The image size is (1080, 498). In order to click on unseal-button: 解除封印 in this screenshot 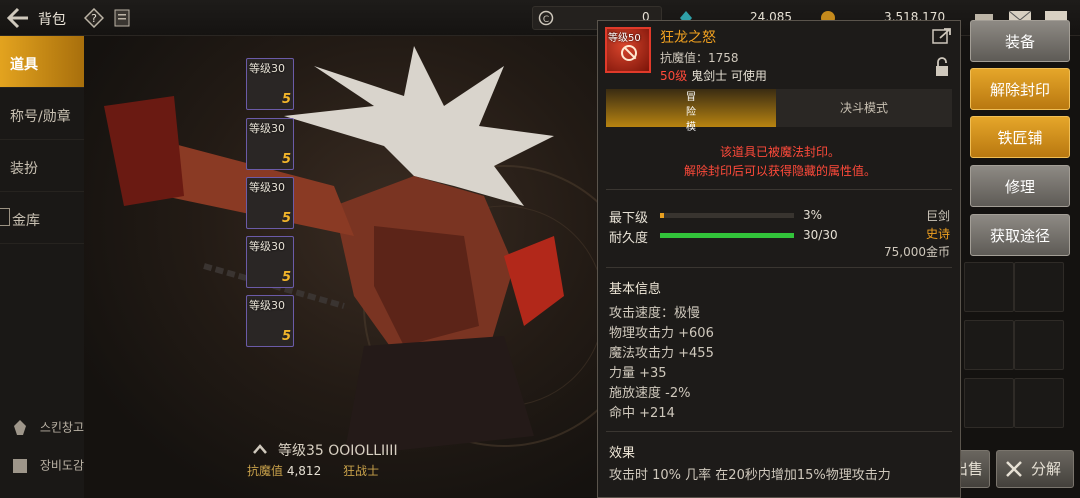, I will do `click(1020, 89)`.